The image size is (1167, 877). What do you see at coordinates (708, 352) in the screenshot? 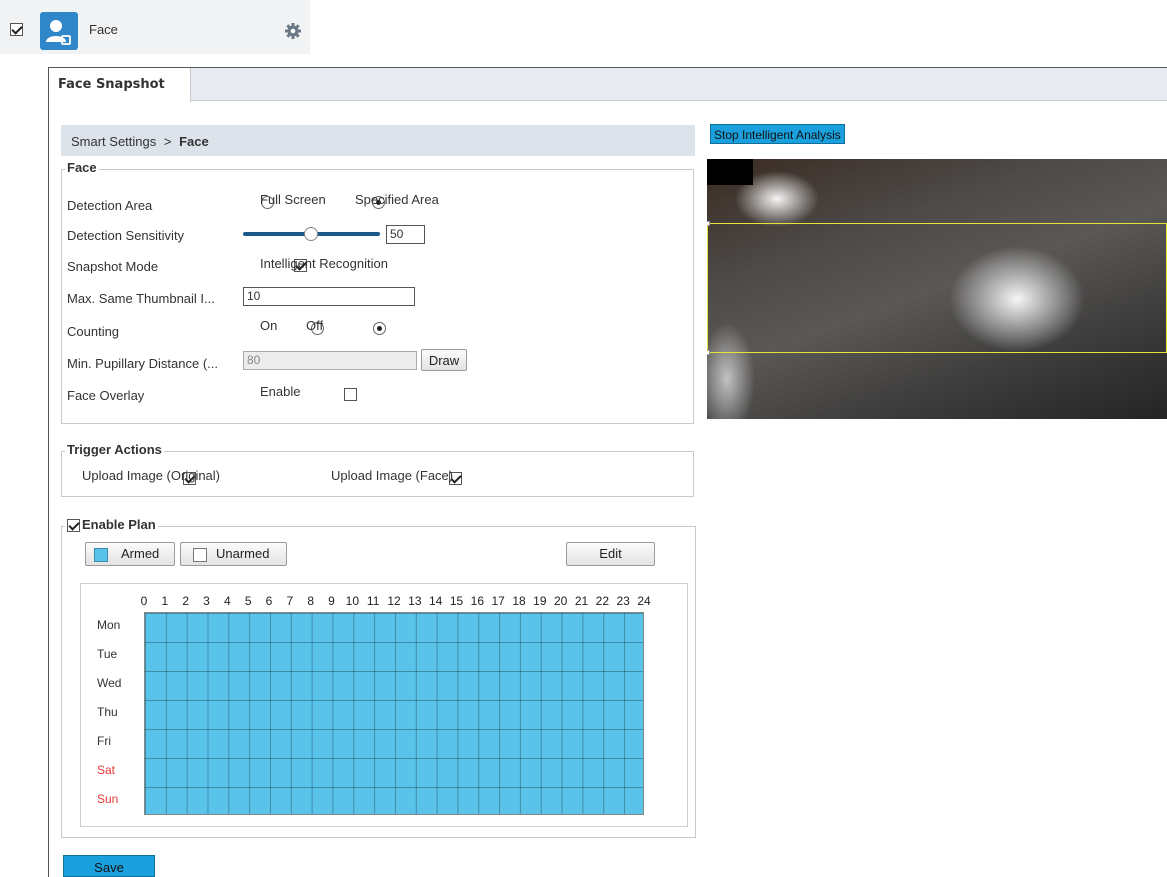
I see `rect-handle-bottom-left` at bounding box center [708, 352].